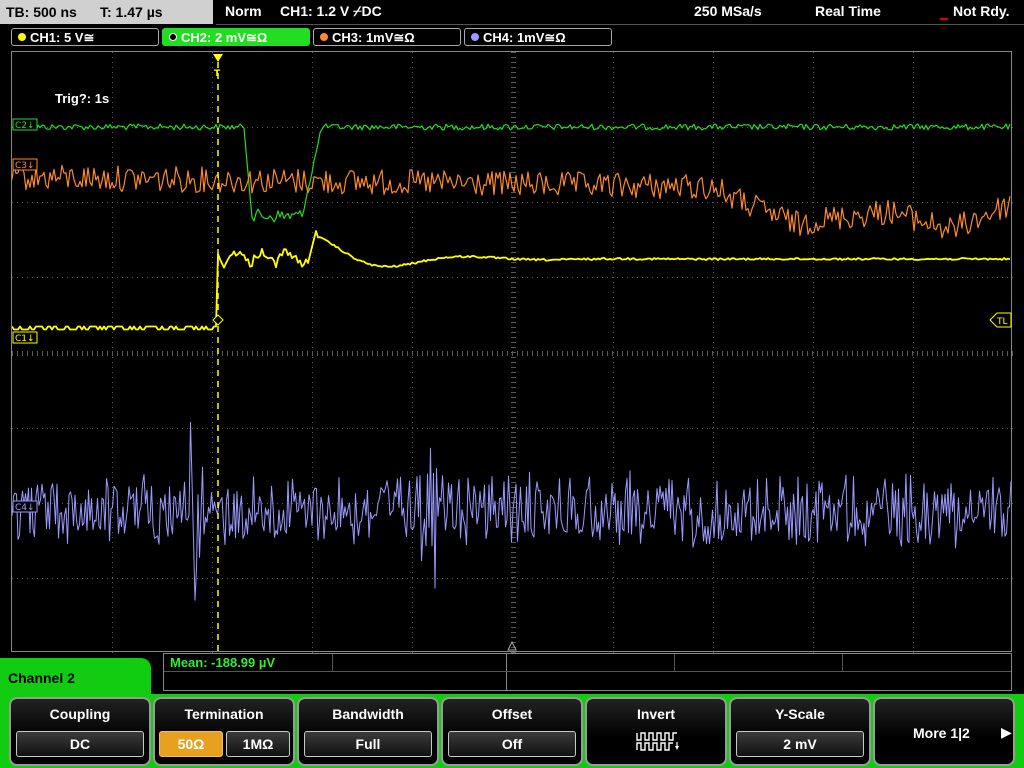  Describe the element at coordinates (331, 11) in the screenshot. I see `trigger-info: CH1: 1.2 V ⌿DC` at that location.